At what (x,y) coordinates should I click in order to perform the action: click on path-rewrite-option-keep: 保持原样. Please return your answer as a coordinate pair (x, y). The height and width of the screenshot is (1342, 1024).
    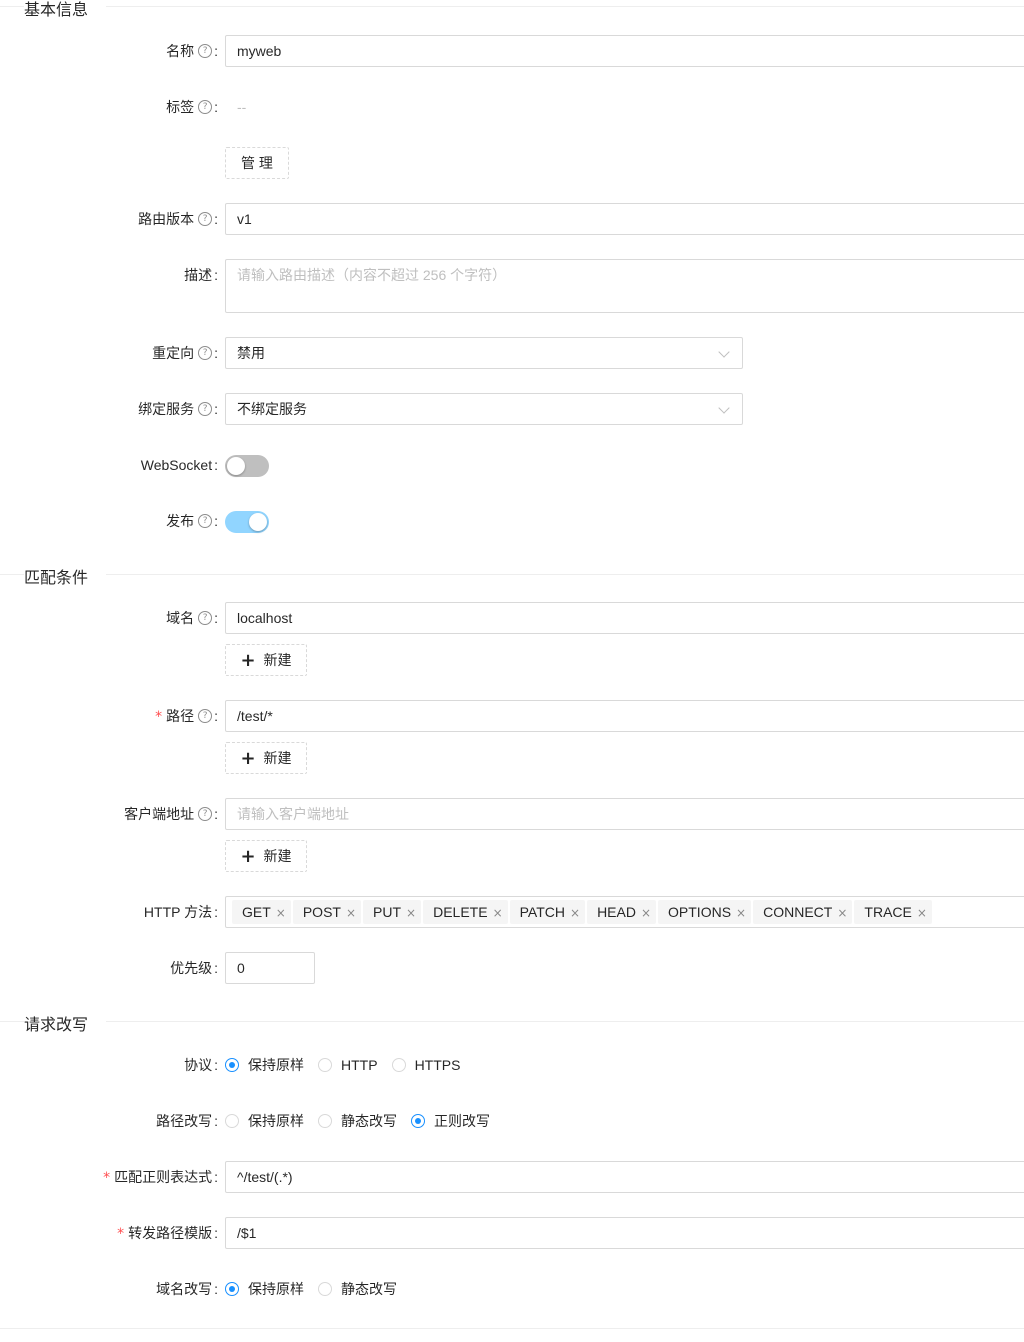
    Looking at the image, I should click on (264, 1121).